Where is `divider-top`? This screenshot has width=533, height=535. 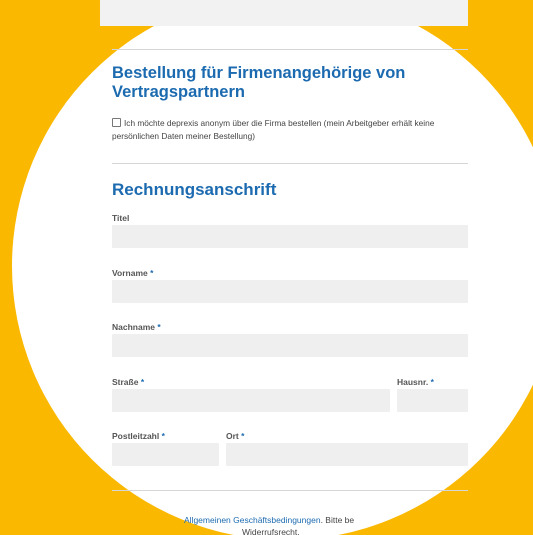
divider-top is located at coordinates (290, 49).